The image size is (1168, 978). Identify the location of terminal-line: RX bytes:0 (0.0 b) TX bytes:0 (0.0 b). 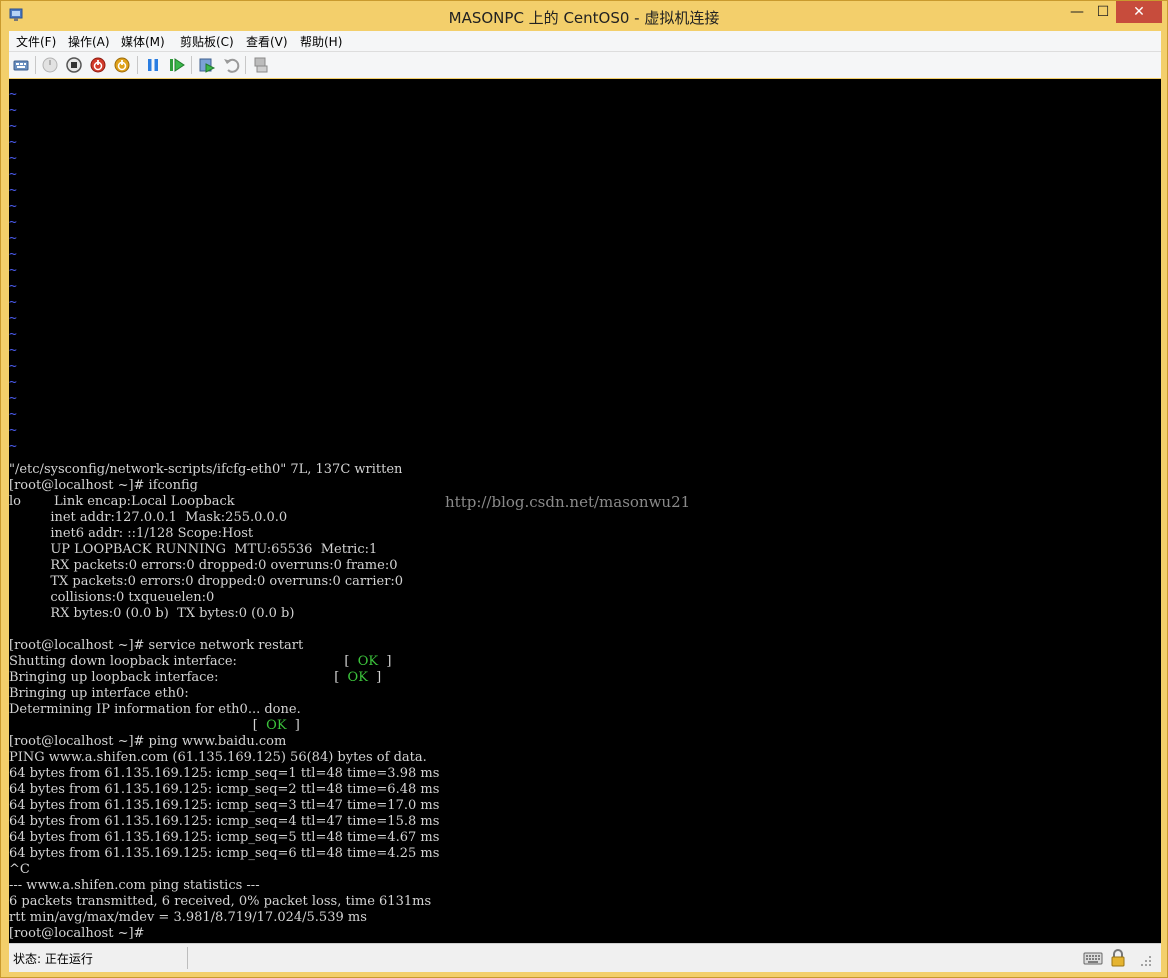
(152, 613).